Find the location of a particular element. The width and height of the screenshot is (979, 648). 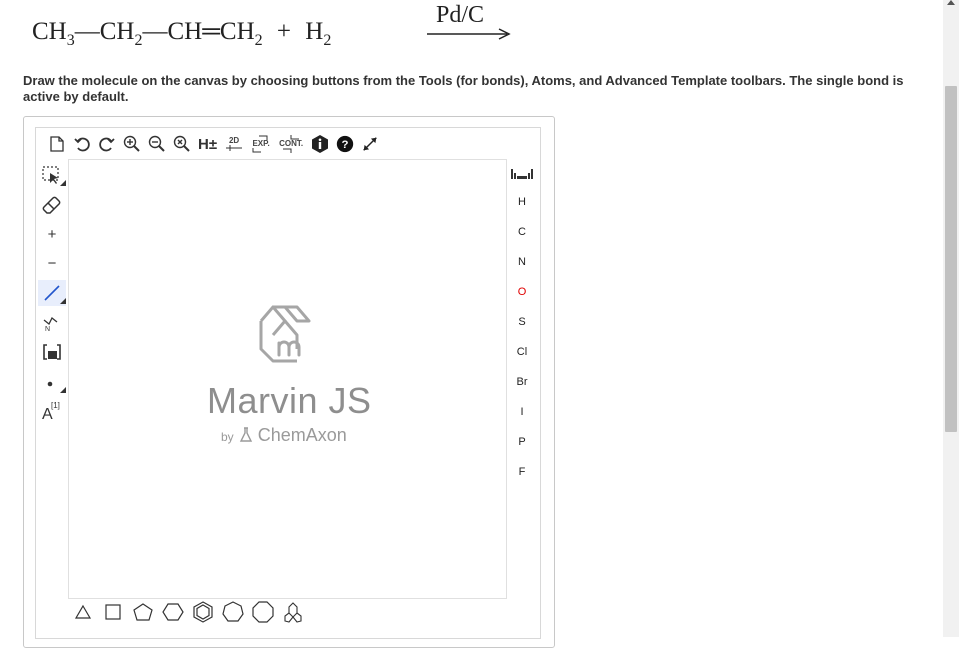

cycloheptane-template is located at coordinates (233, 612).